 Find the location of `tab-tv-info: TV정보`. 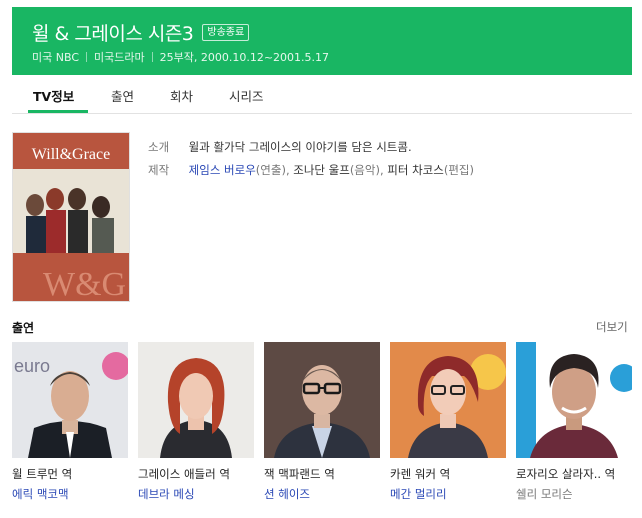

tab-tv-info: TV정보 is located at coordinates (53, 95).